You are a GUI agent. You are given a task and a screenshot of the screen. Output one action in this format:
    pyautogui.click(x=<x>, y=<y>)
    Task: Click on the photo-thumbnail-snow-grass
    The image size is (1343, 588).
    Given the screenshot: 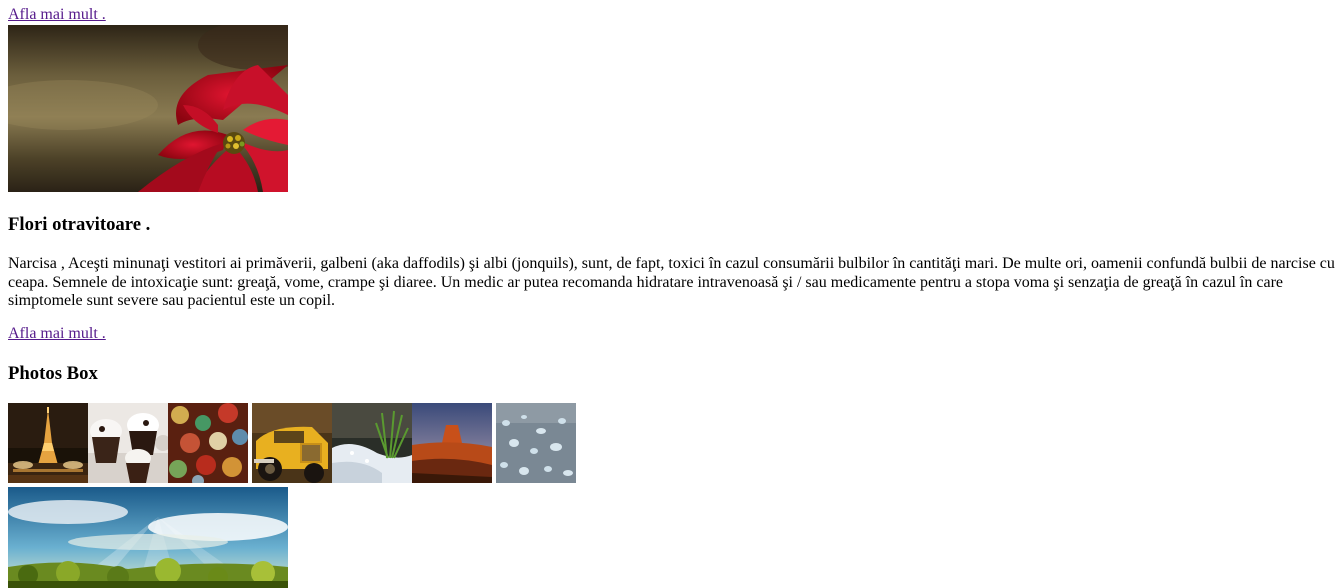 What is the action you would take?
    pyautogui.click(x=372, y=443)
    